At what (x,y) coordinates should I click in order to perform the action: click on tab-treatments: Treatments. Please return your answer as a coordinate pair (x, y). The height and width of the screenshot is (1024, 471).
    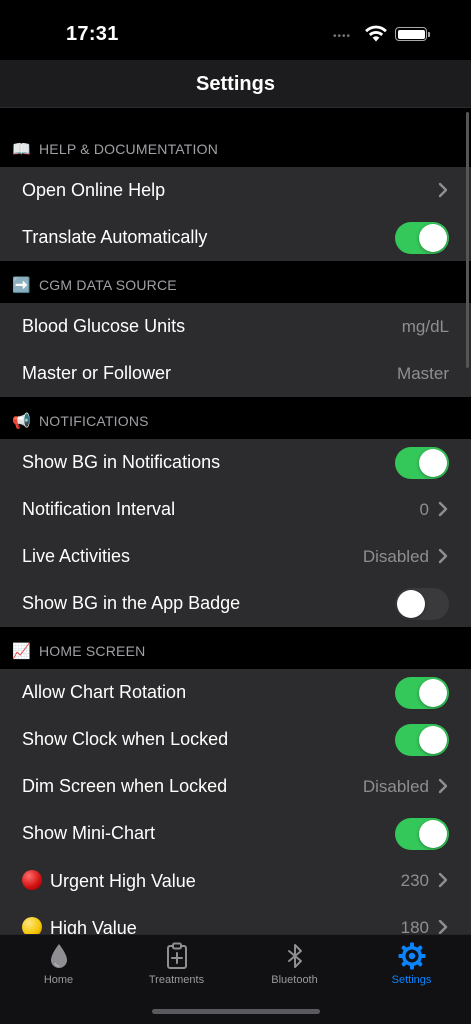
    Looking at the image, I should click on (176, 965).